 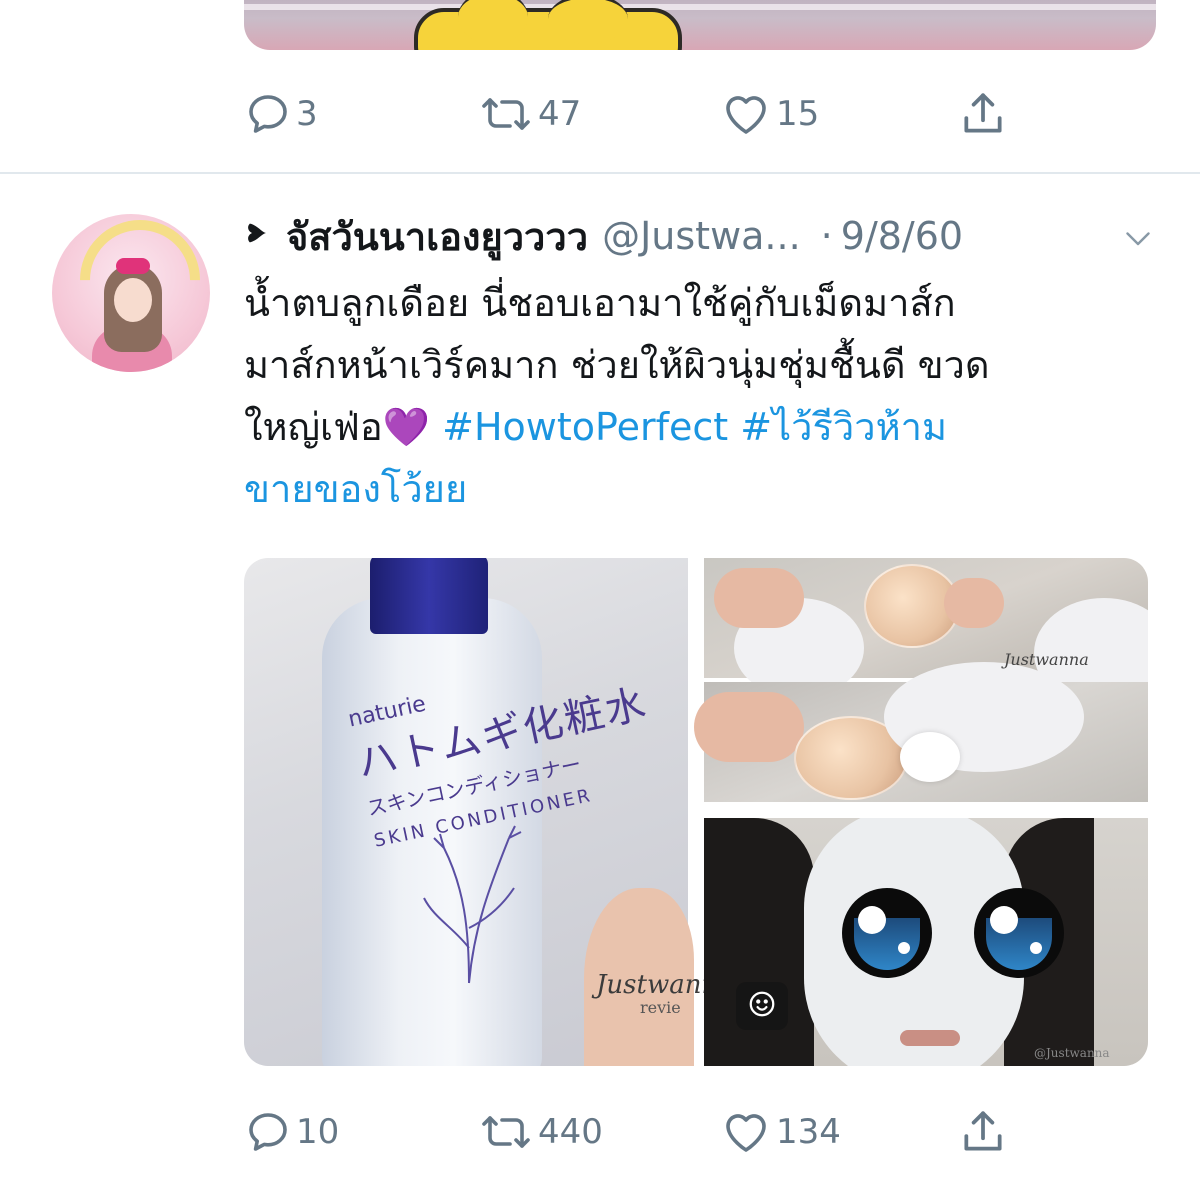 What do you see at coordinates (808, 1132) in the screenshot?
I see `like-count: 134` at bounding box center [808, 1132].